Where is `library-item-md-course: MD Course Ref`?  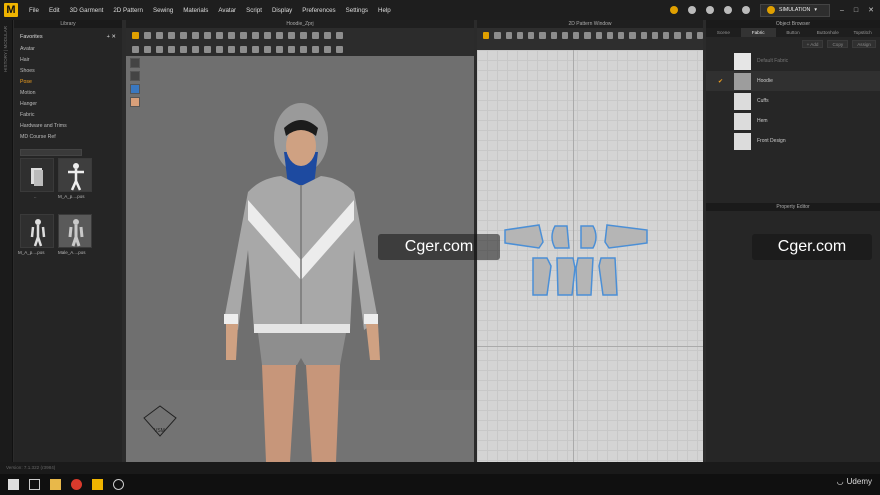 library-item-md-course: MD Course Ref is located at coordinates (68, 137).